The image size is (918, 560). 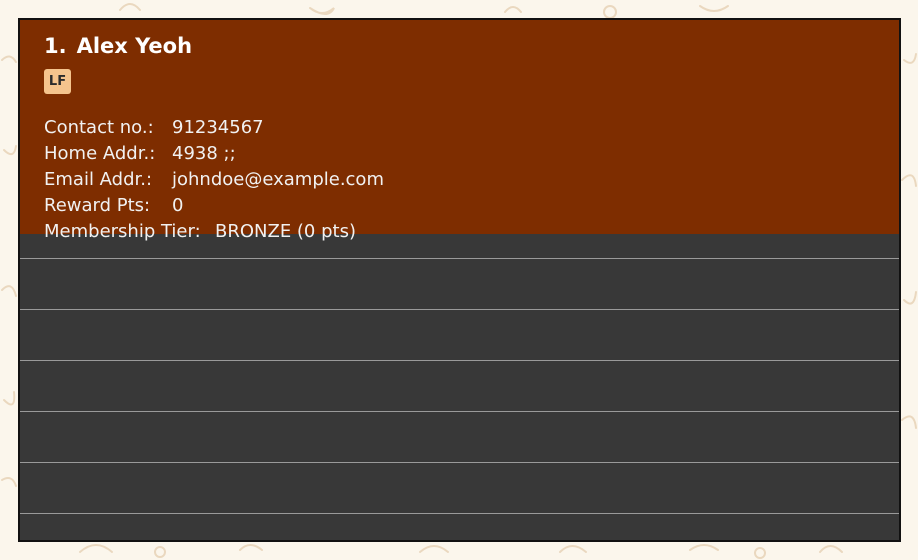 What do you see at coordinates (278, 179) in the screenshot?
I see `email-address-value: johndoe@example.com` at bounding box center [278, 179].